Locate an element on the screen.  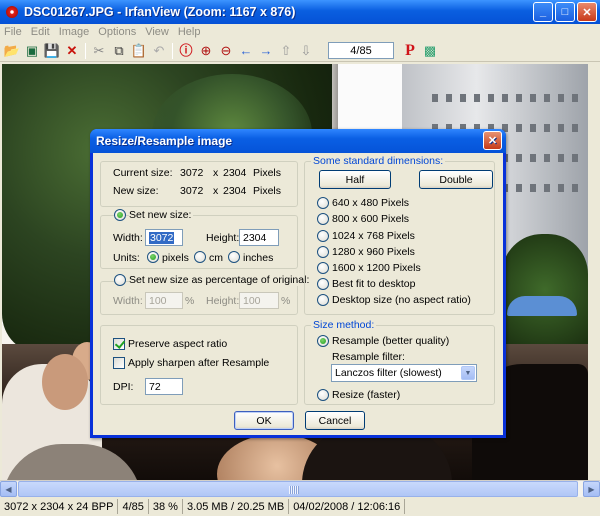
dialog-close-button: ✕ is located at coordinates (492, 140).